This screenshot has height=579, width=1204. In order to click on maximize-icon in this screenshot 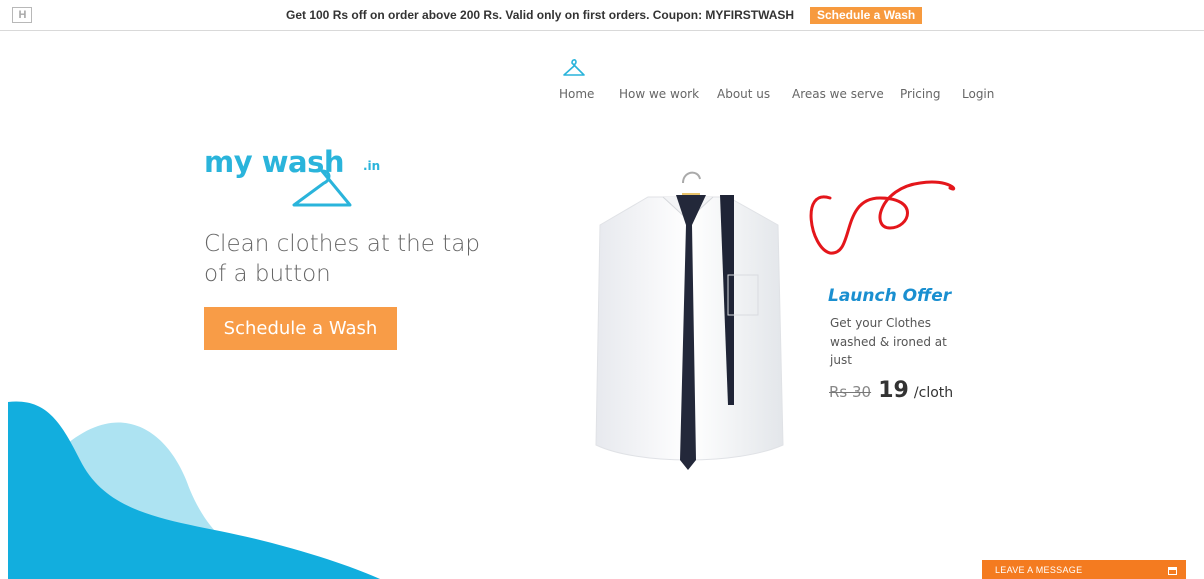, I will do `click(1172, 571)`.